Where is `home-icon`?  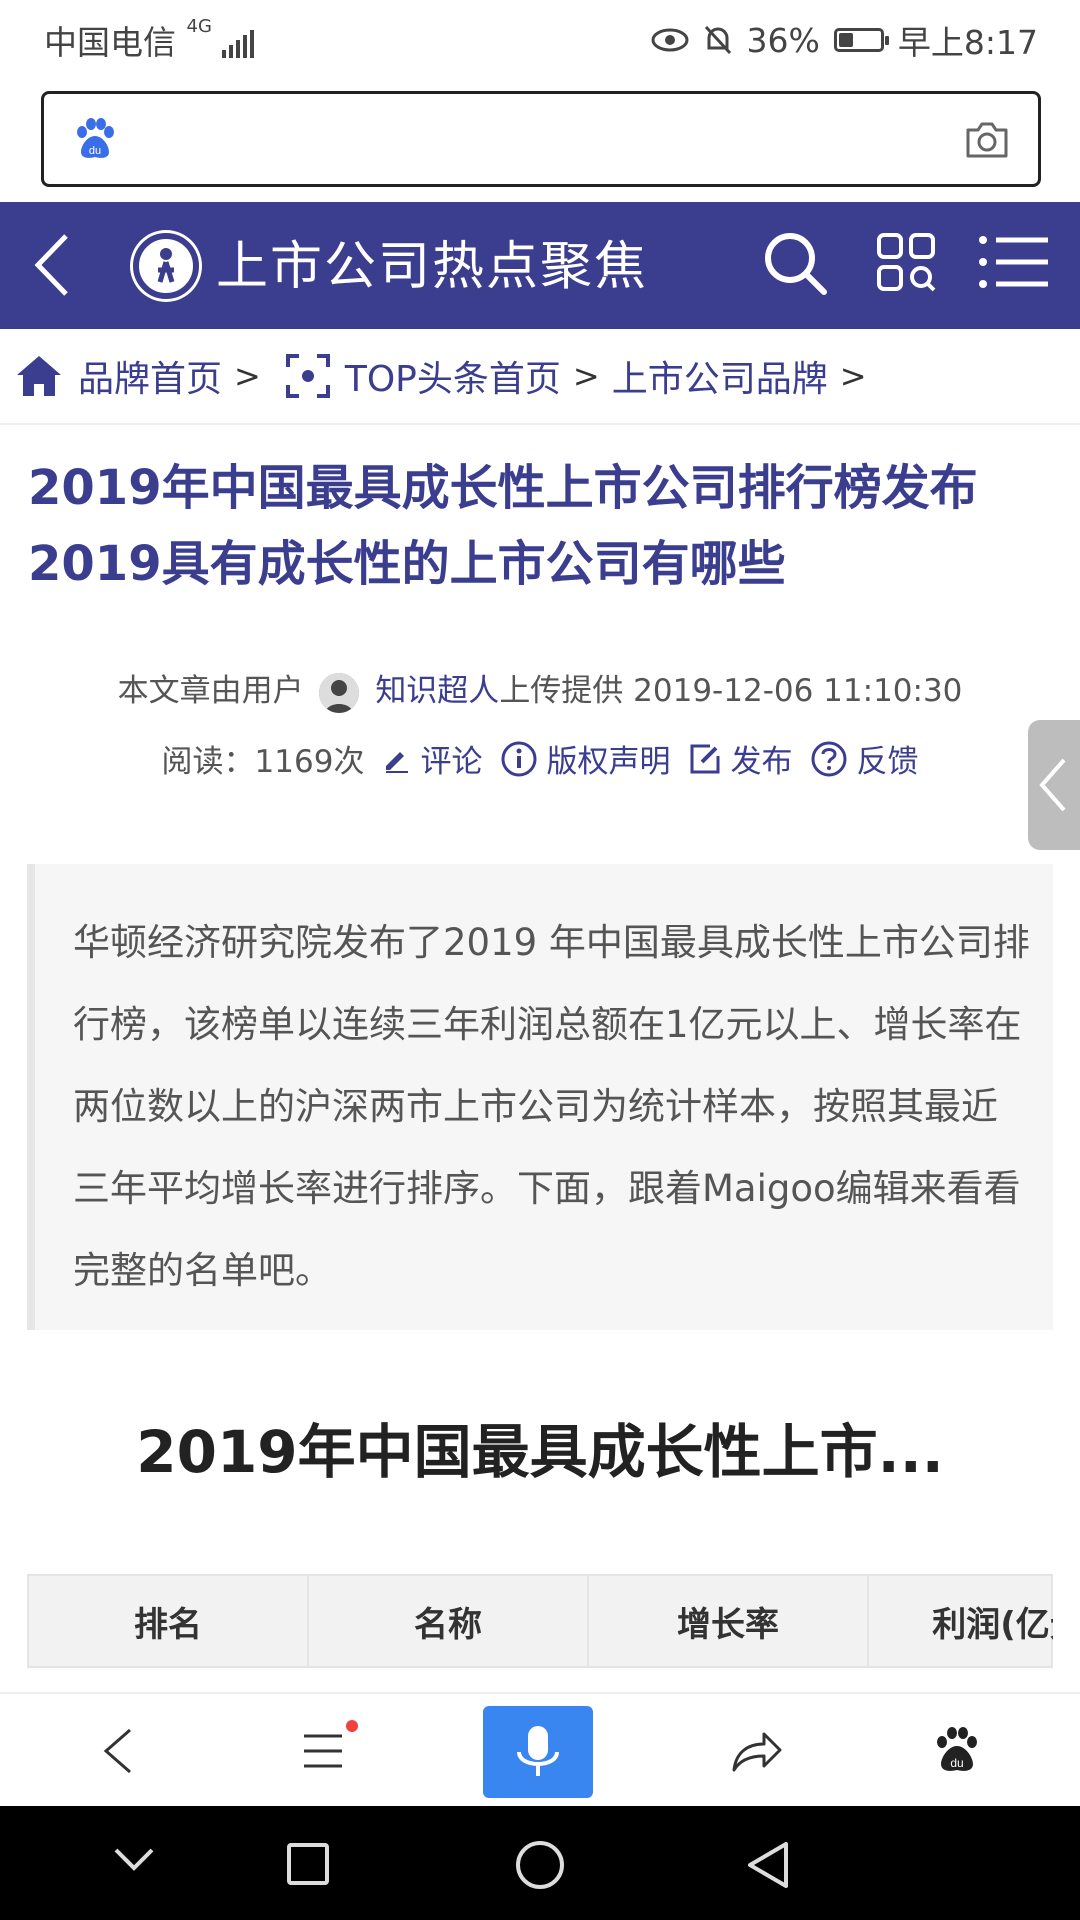
home-icon is located at coordinates (39, 376).